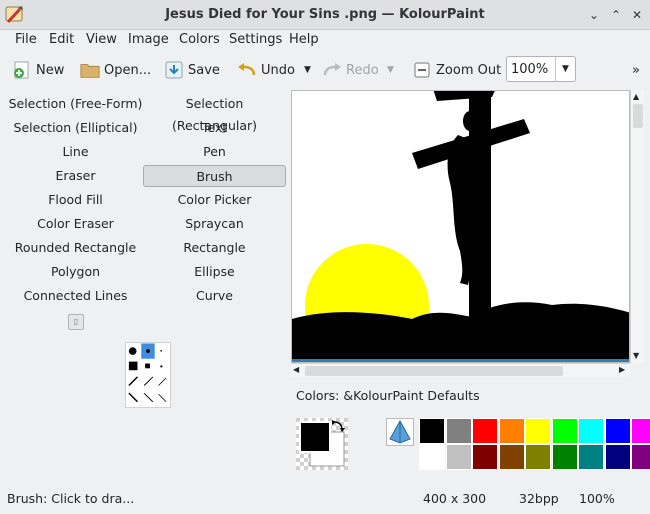 Image resolution: width=650 pixels, height=514 pixels. Describe the element at coordinates (636, 70) in the screenshot. I see `toolbar-overflow-icon: »` at that location.